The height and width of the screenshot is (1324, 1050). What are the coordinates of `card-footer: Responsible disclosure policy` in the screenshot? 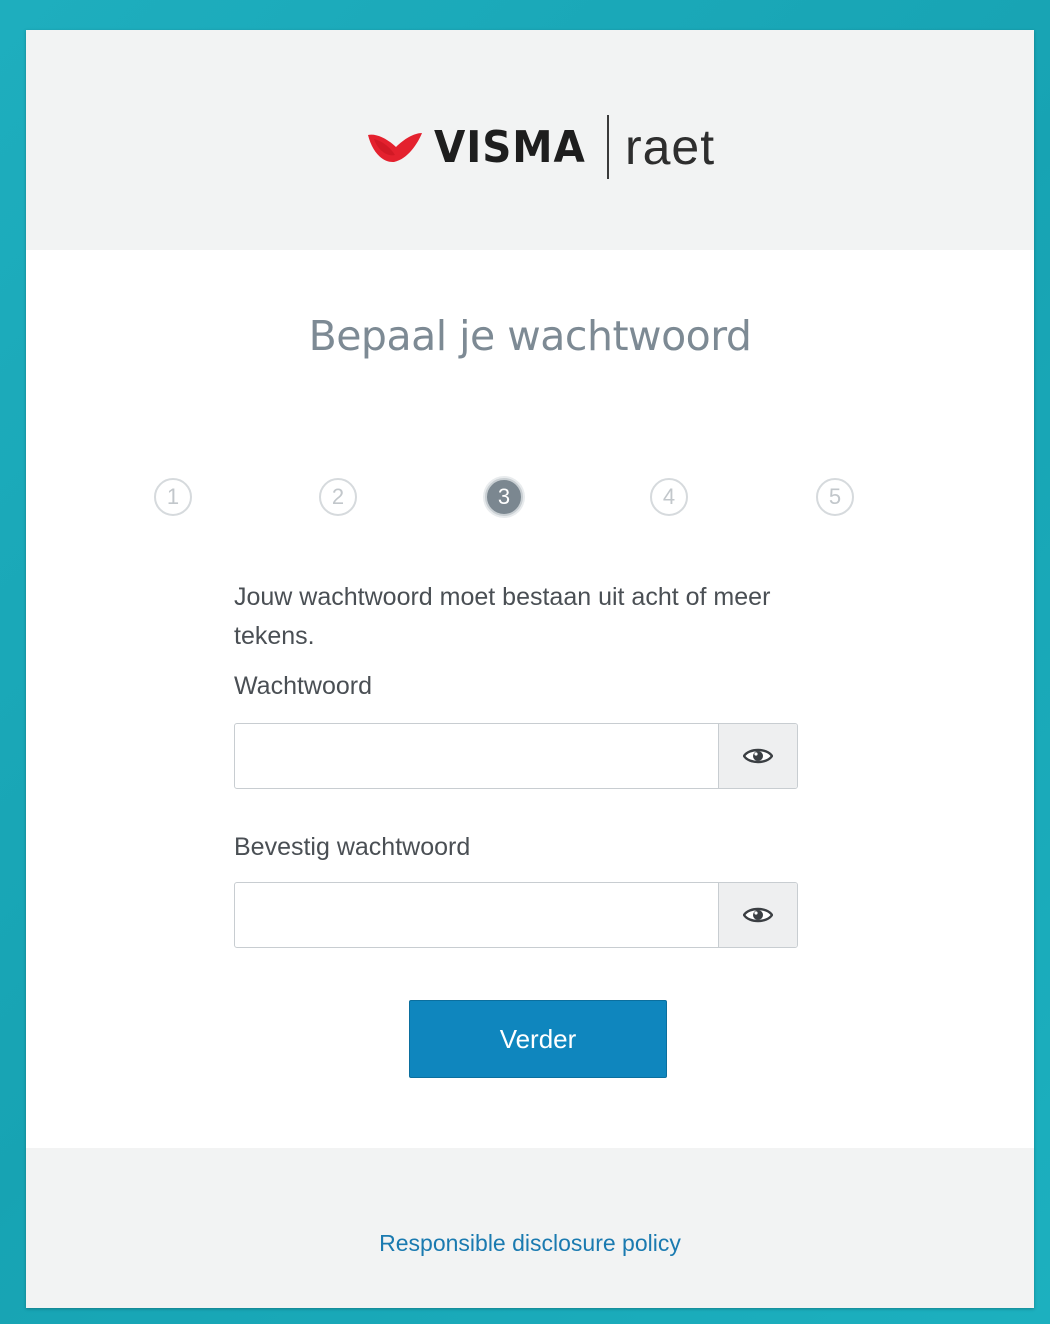 It's located at (530, 1228).